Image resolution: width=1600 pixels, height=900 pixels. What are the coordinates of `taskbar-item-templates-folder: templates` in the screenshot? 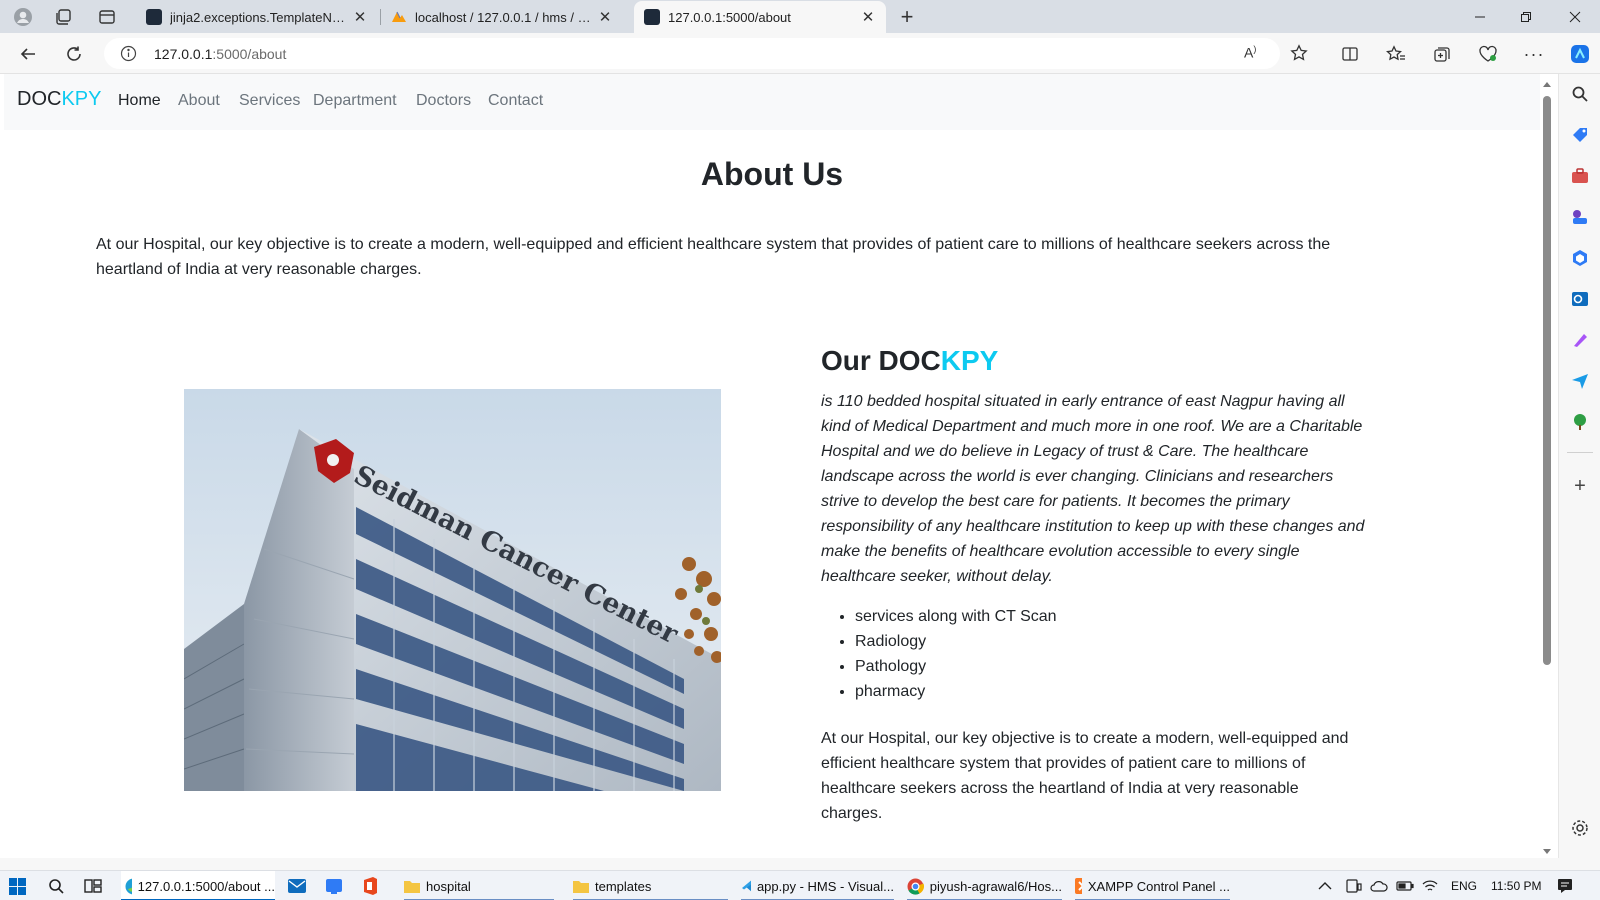 It's located at (650, 885).